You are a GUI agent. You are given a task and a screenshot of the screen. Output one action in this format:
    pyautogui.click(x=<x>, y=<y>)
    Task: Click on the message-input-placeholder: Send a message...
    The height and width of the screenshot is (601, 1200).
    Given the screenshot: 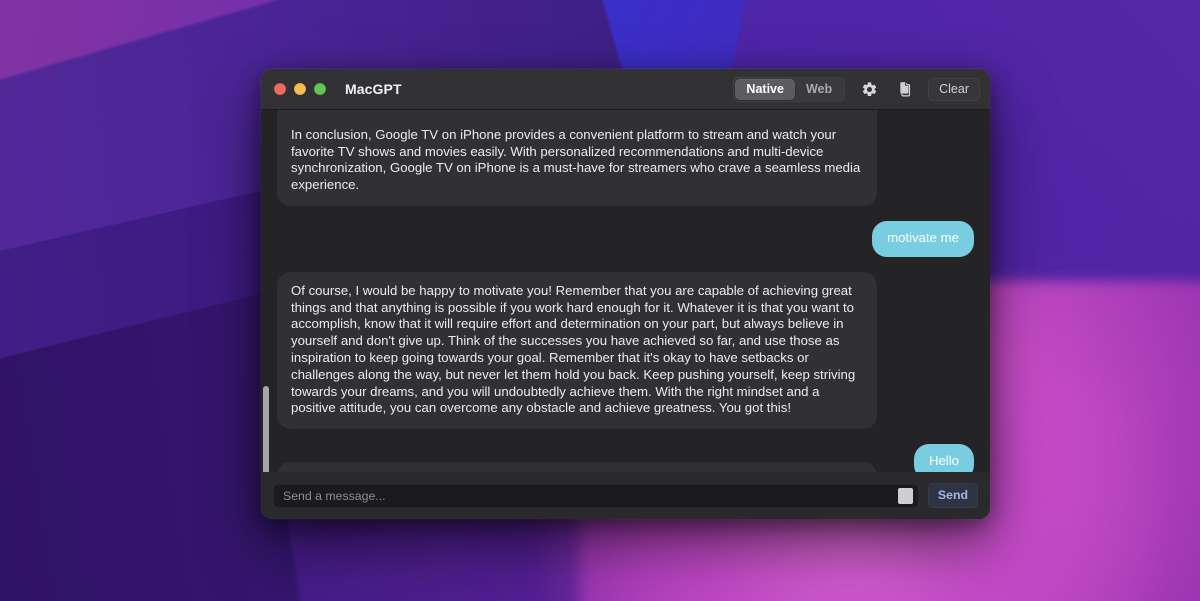 What is the action you would take?
    pyautogui.click(x=334, y=495)
    